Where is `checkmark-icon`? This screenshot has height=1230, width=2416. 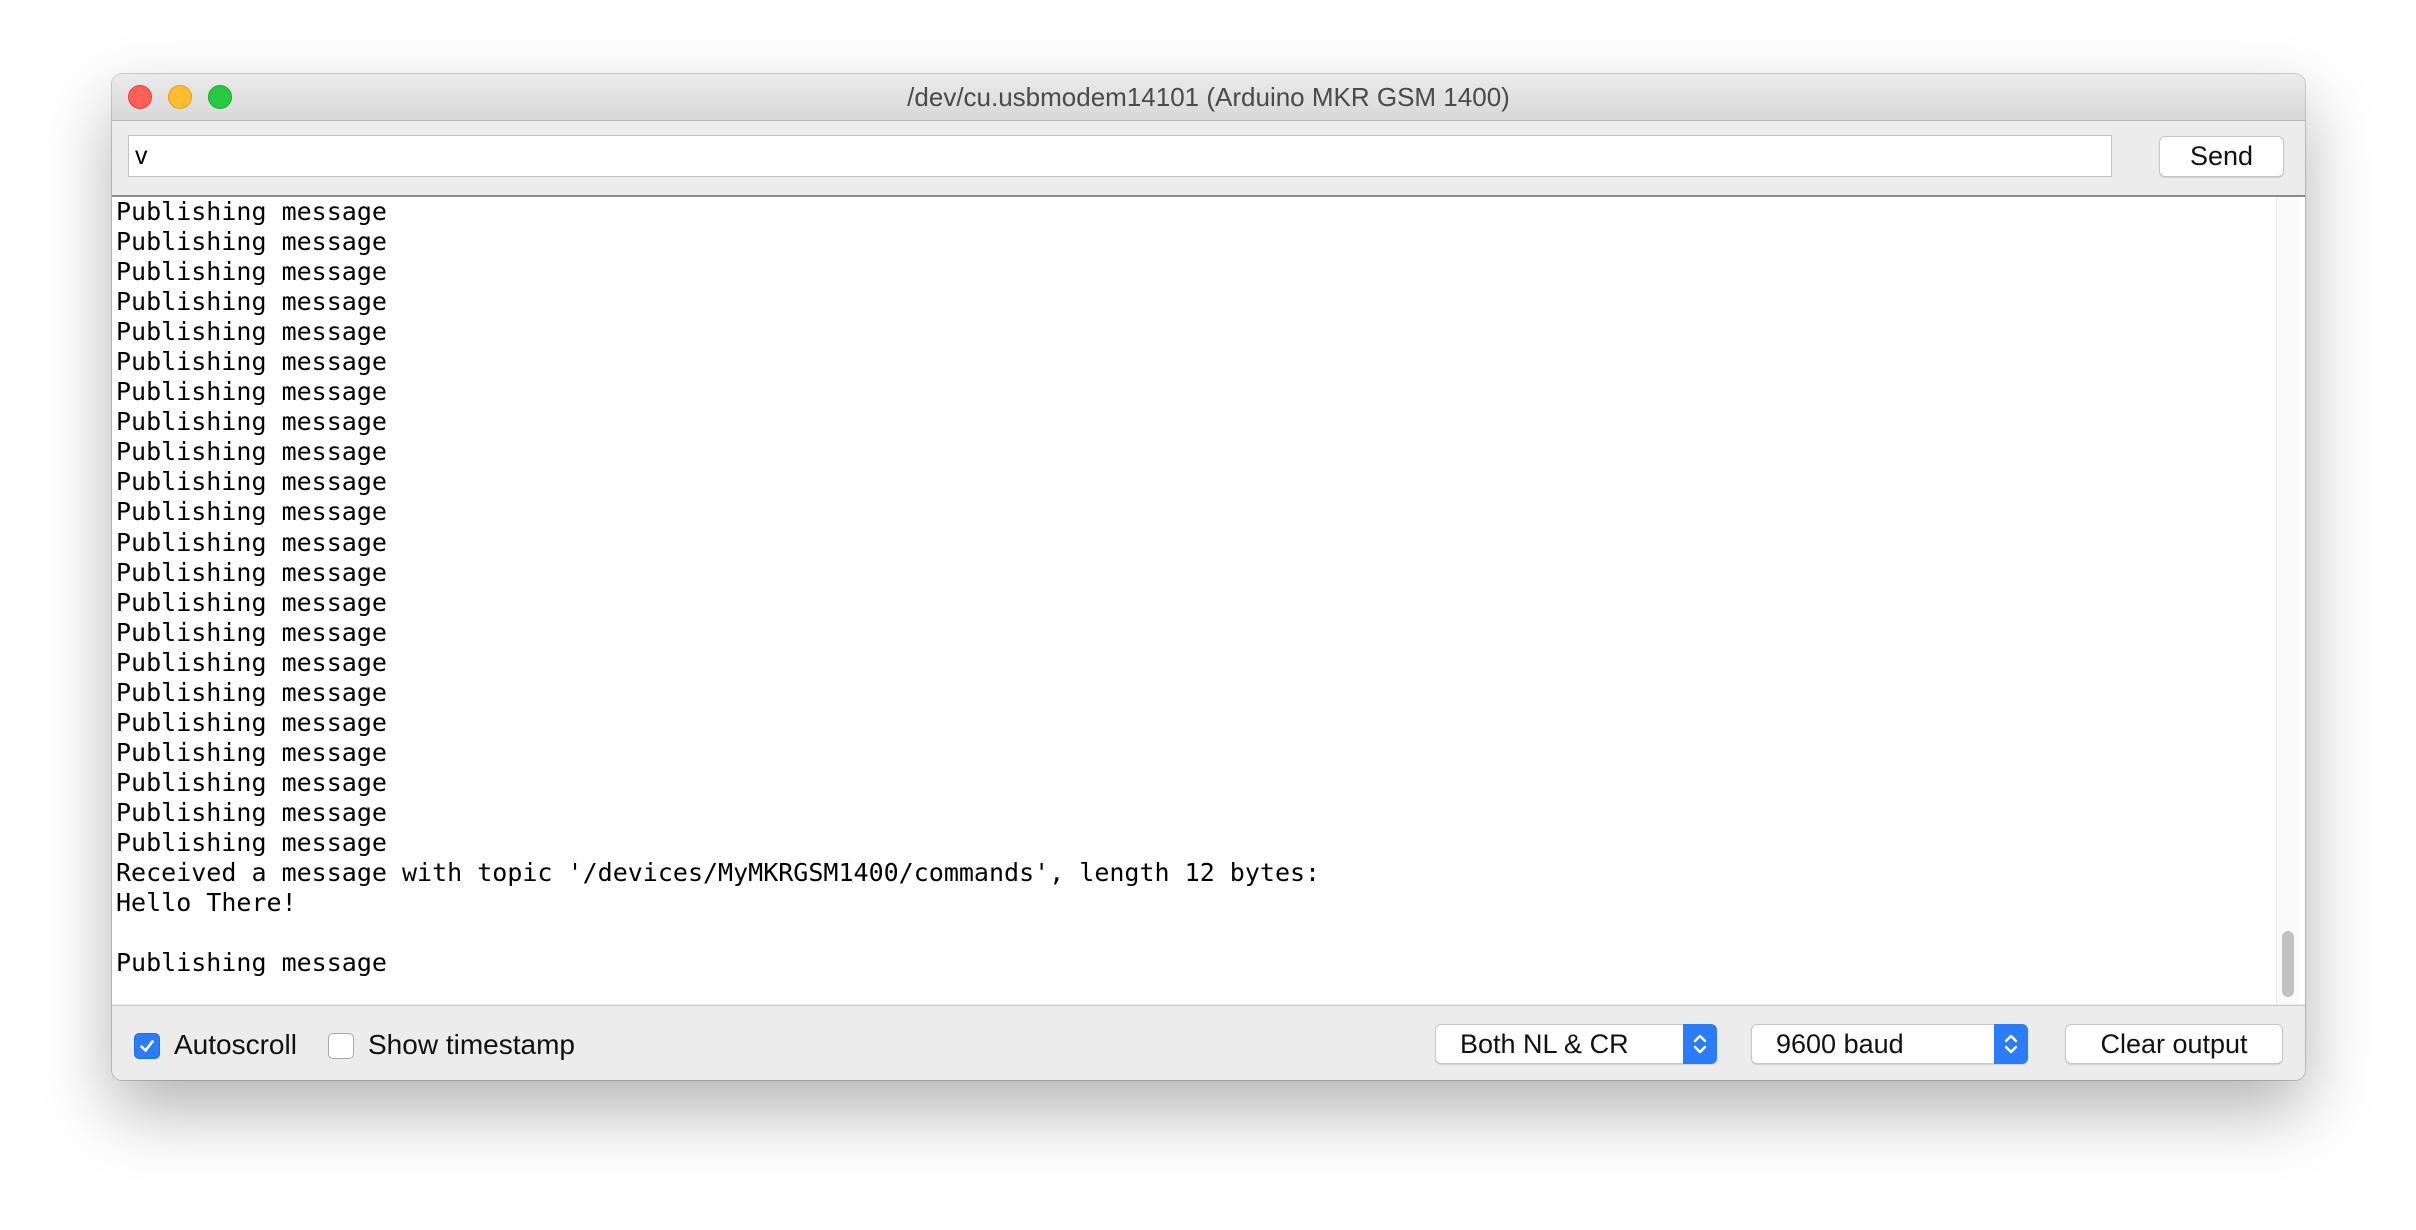
checkmark-icon is located at coordinates (147, 1046).